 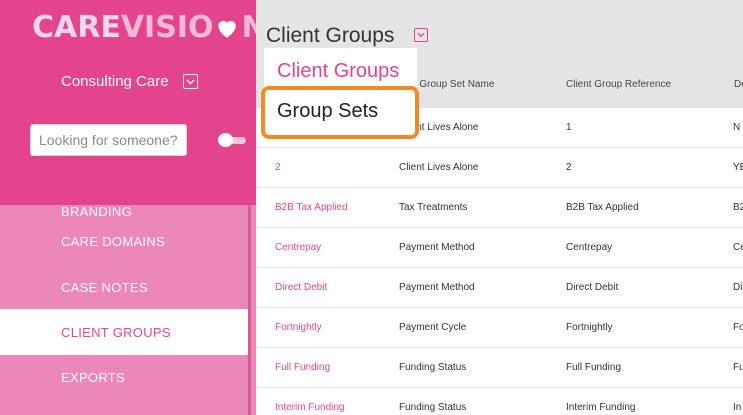 I want to click on cell-reference: B2B Tax Applied, so click(x=602, y=207).